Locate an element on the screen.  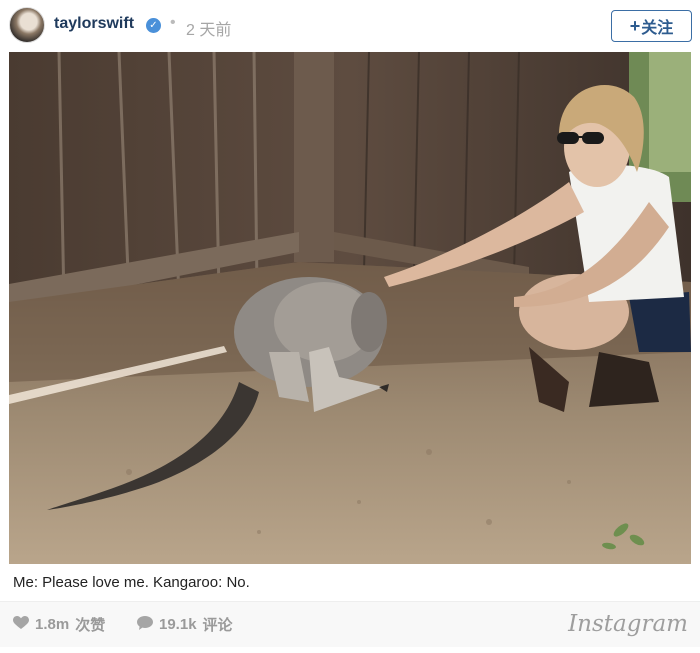
post-footer: 1.8m 次赞 19.1k 评论 Instagram is located at coordinates (350, 624).